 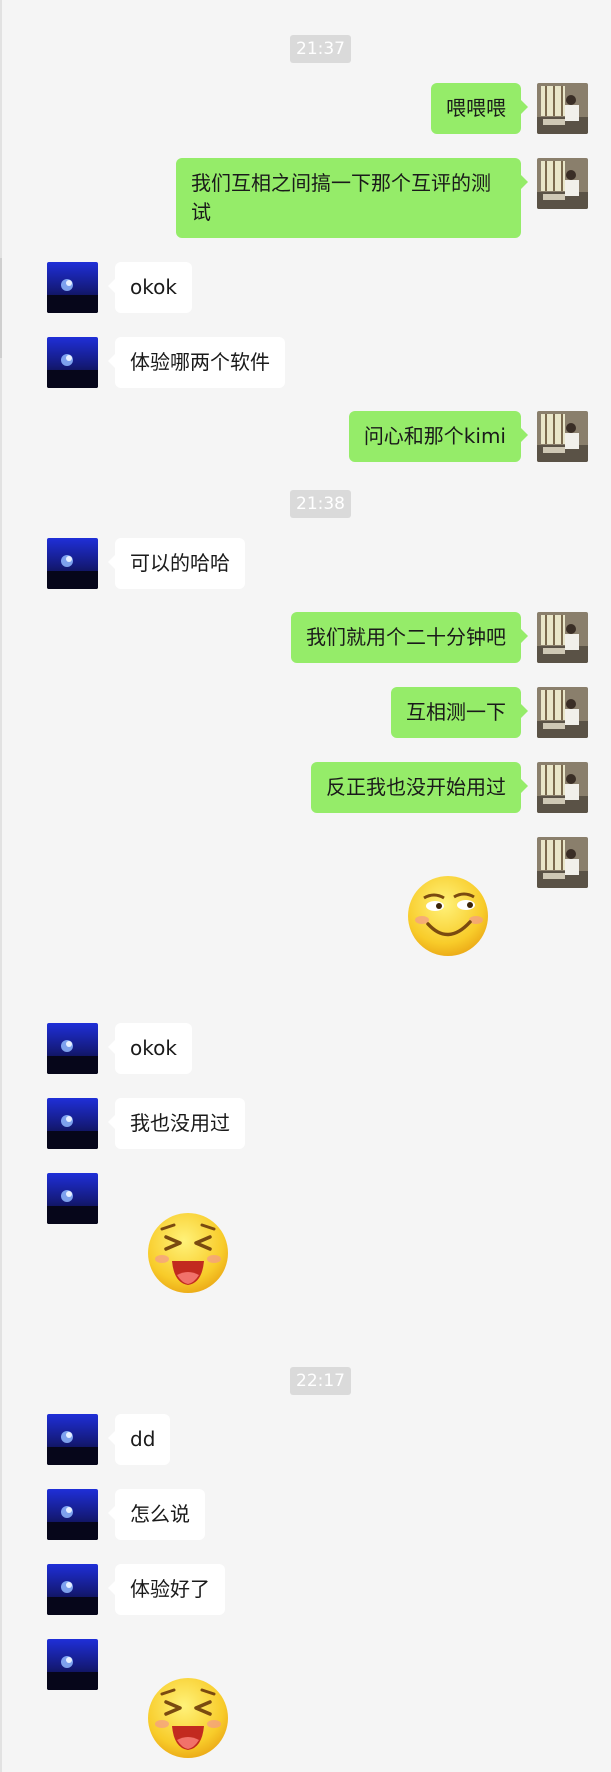 I want to click on timestamp: 21:37, so click(x=320, y=49).